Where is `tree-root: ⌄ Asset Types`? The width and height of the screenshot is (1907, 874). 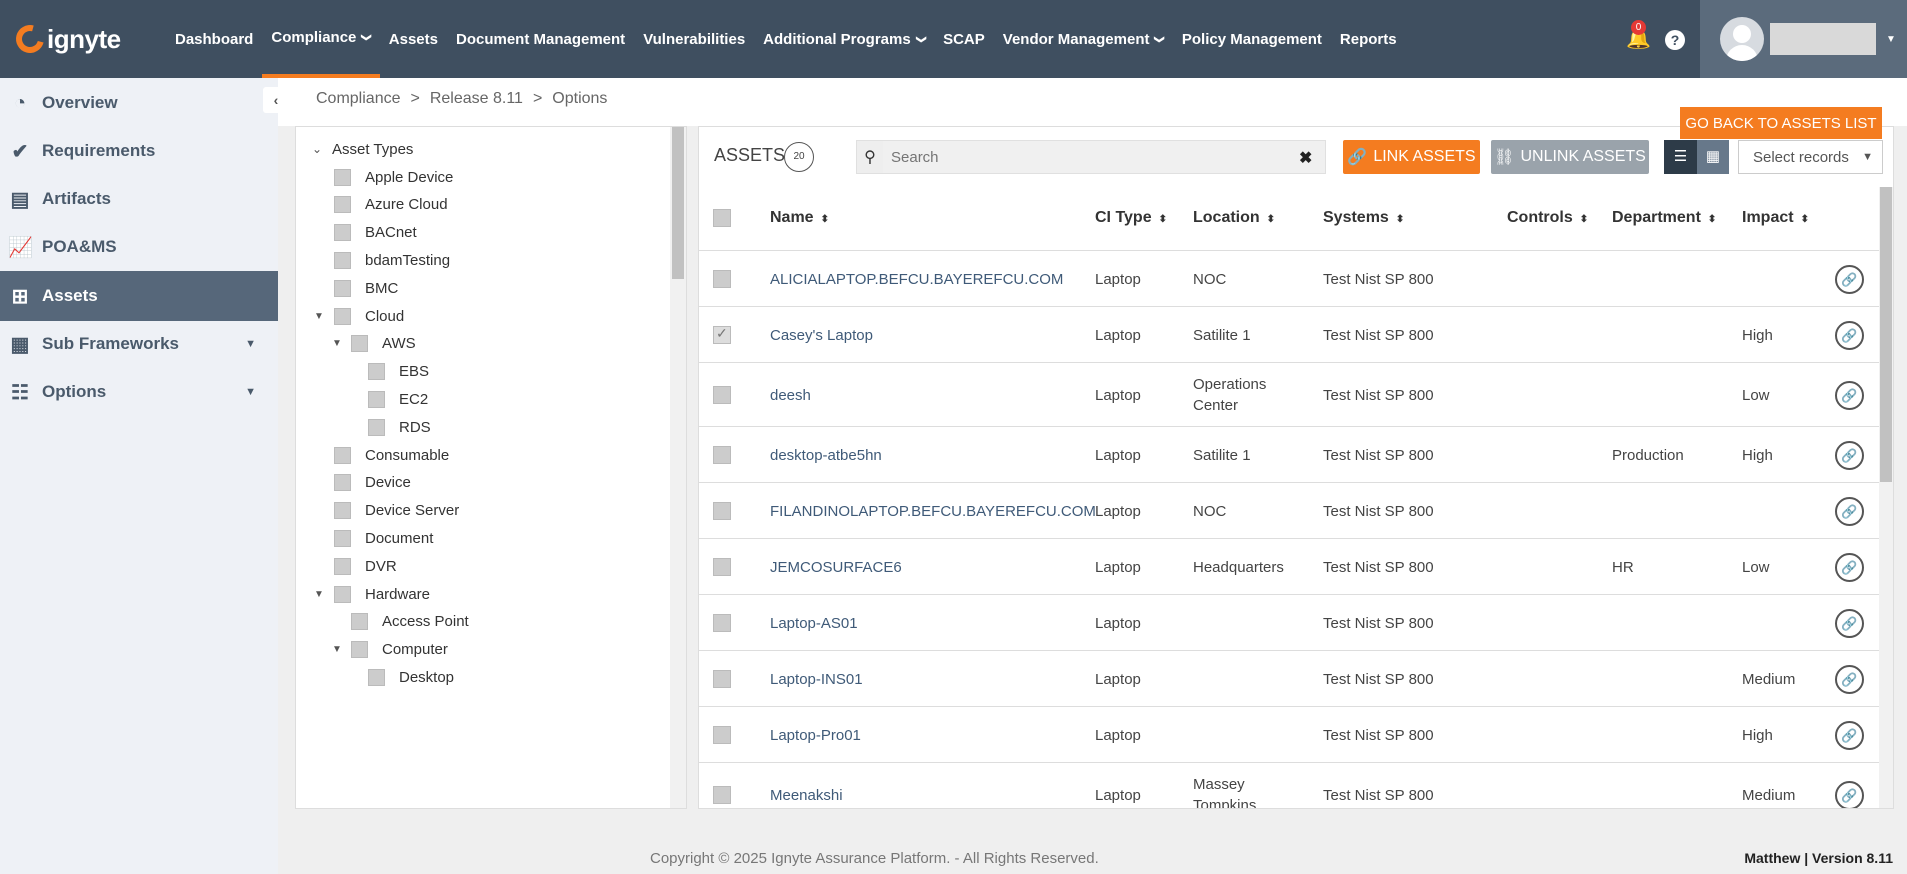 tree-root: ⌄ Asset Types is located at coordinates (362, 149).